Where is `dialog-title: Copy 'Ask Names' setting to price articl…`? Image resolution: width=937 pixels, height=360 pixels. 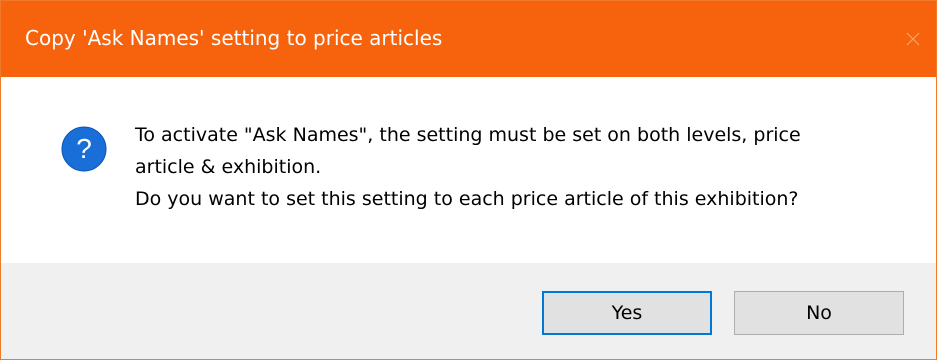 dialog-title: Copy 'Ask Names' setting to price articl… is located at coordinates (234, 38).